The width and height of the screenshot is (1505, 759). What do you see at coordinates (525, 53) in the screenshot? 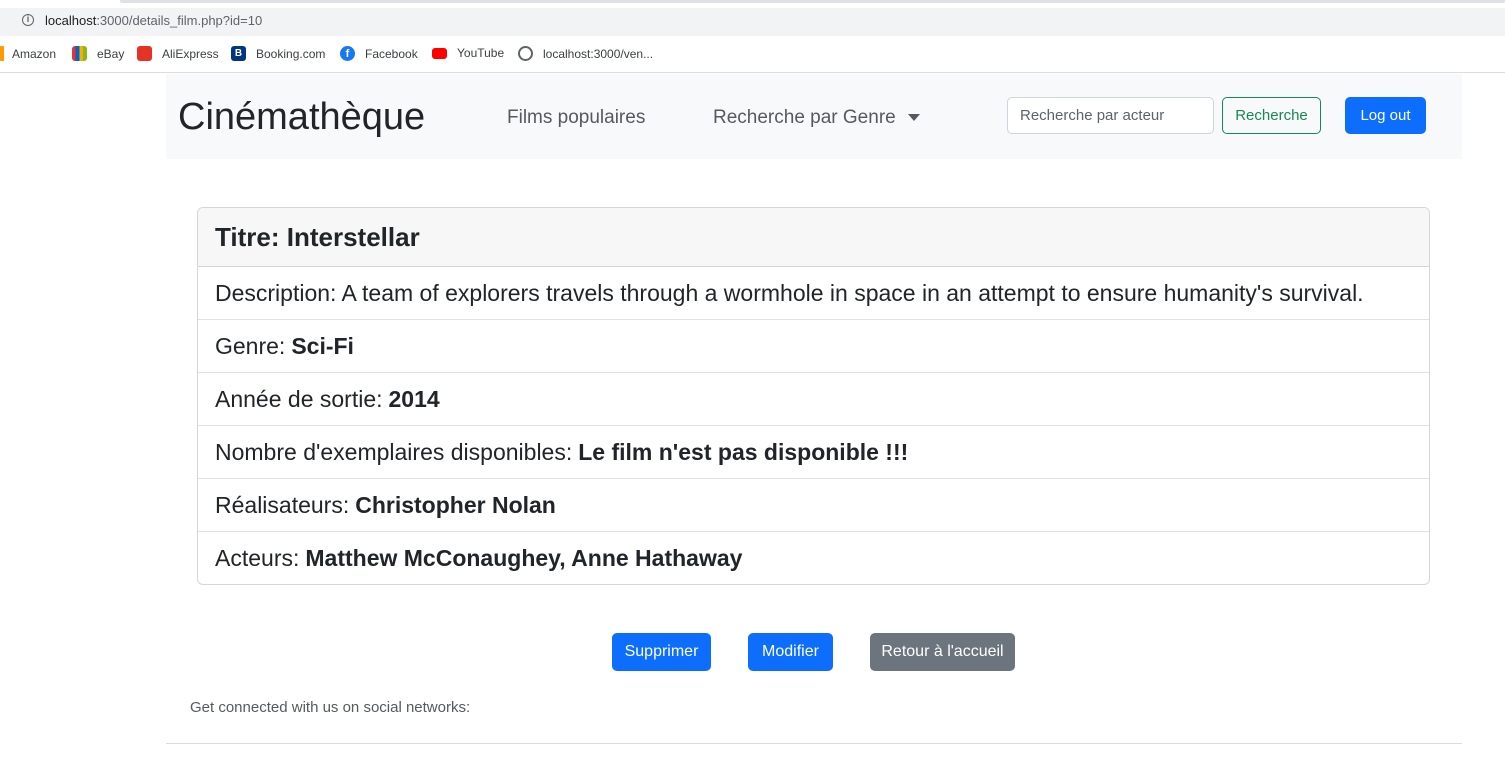
I see `globe-icon` at bounding box center [525, 53].